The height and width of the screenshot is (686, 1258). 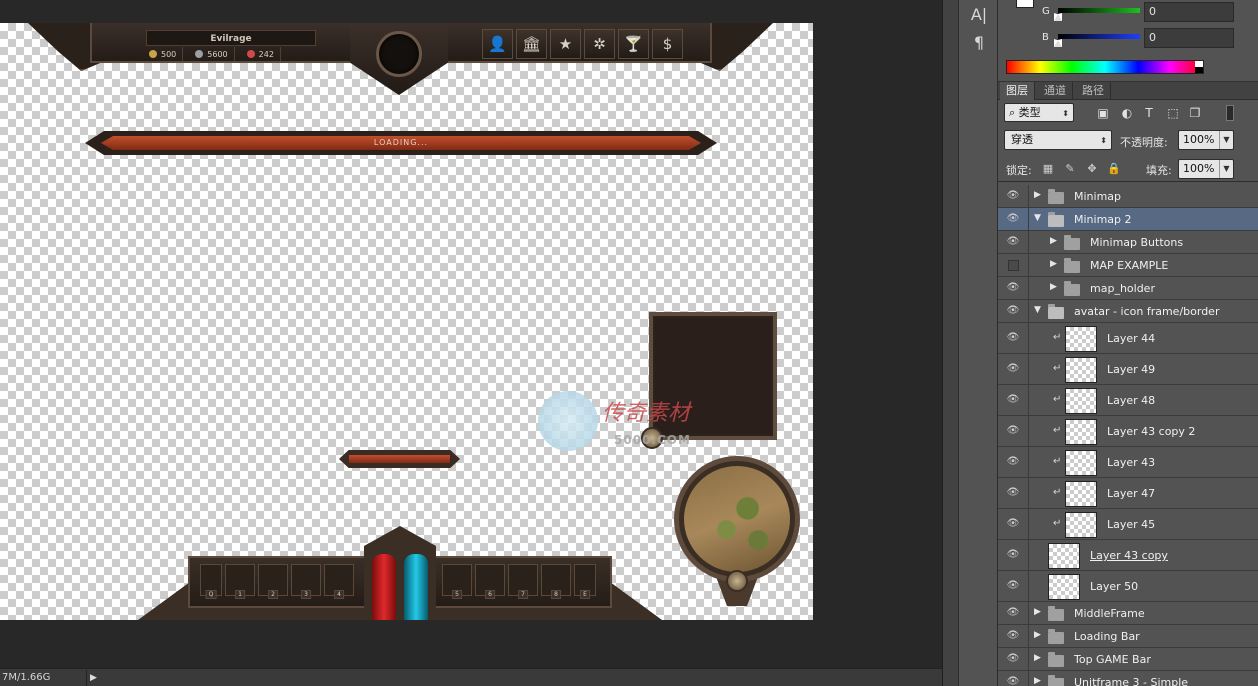 What do you see at coordinates (266, 54) in the screenshot?
I see `currency-value: 242` at bounding box center [266, 54].